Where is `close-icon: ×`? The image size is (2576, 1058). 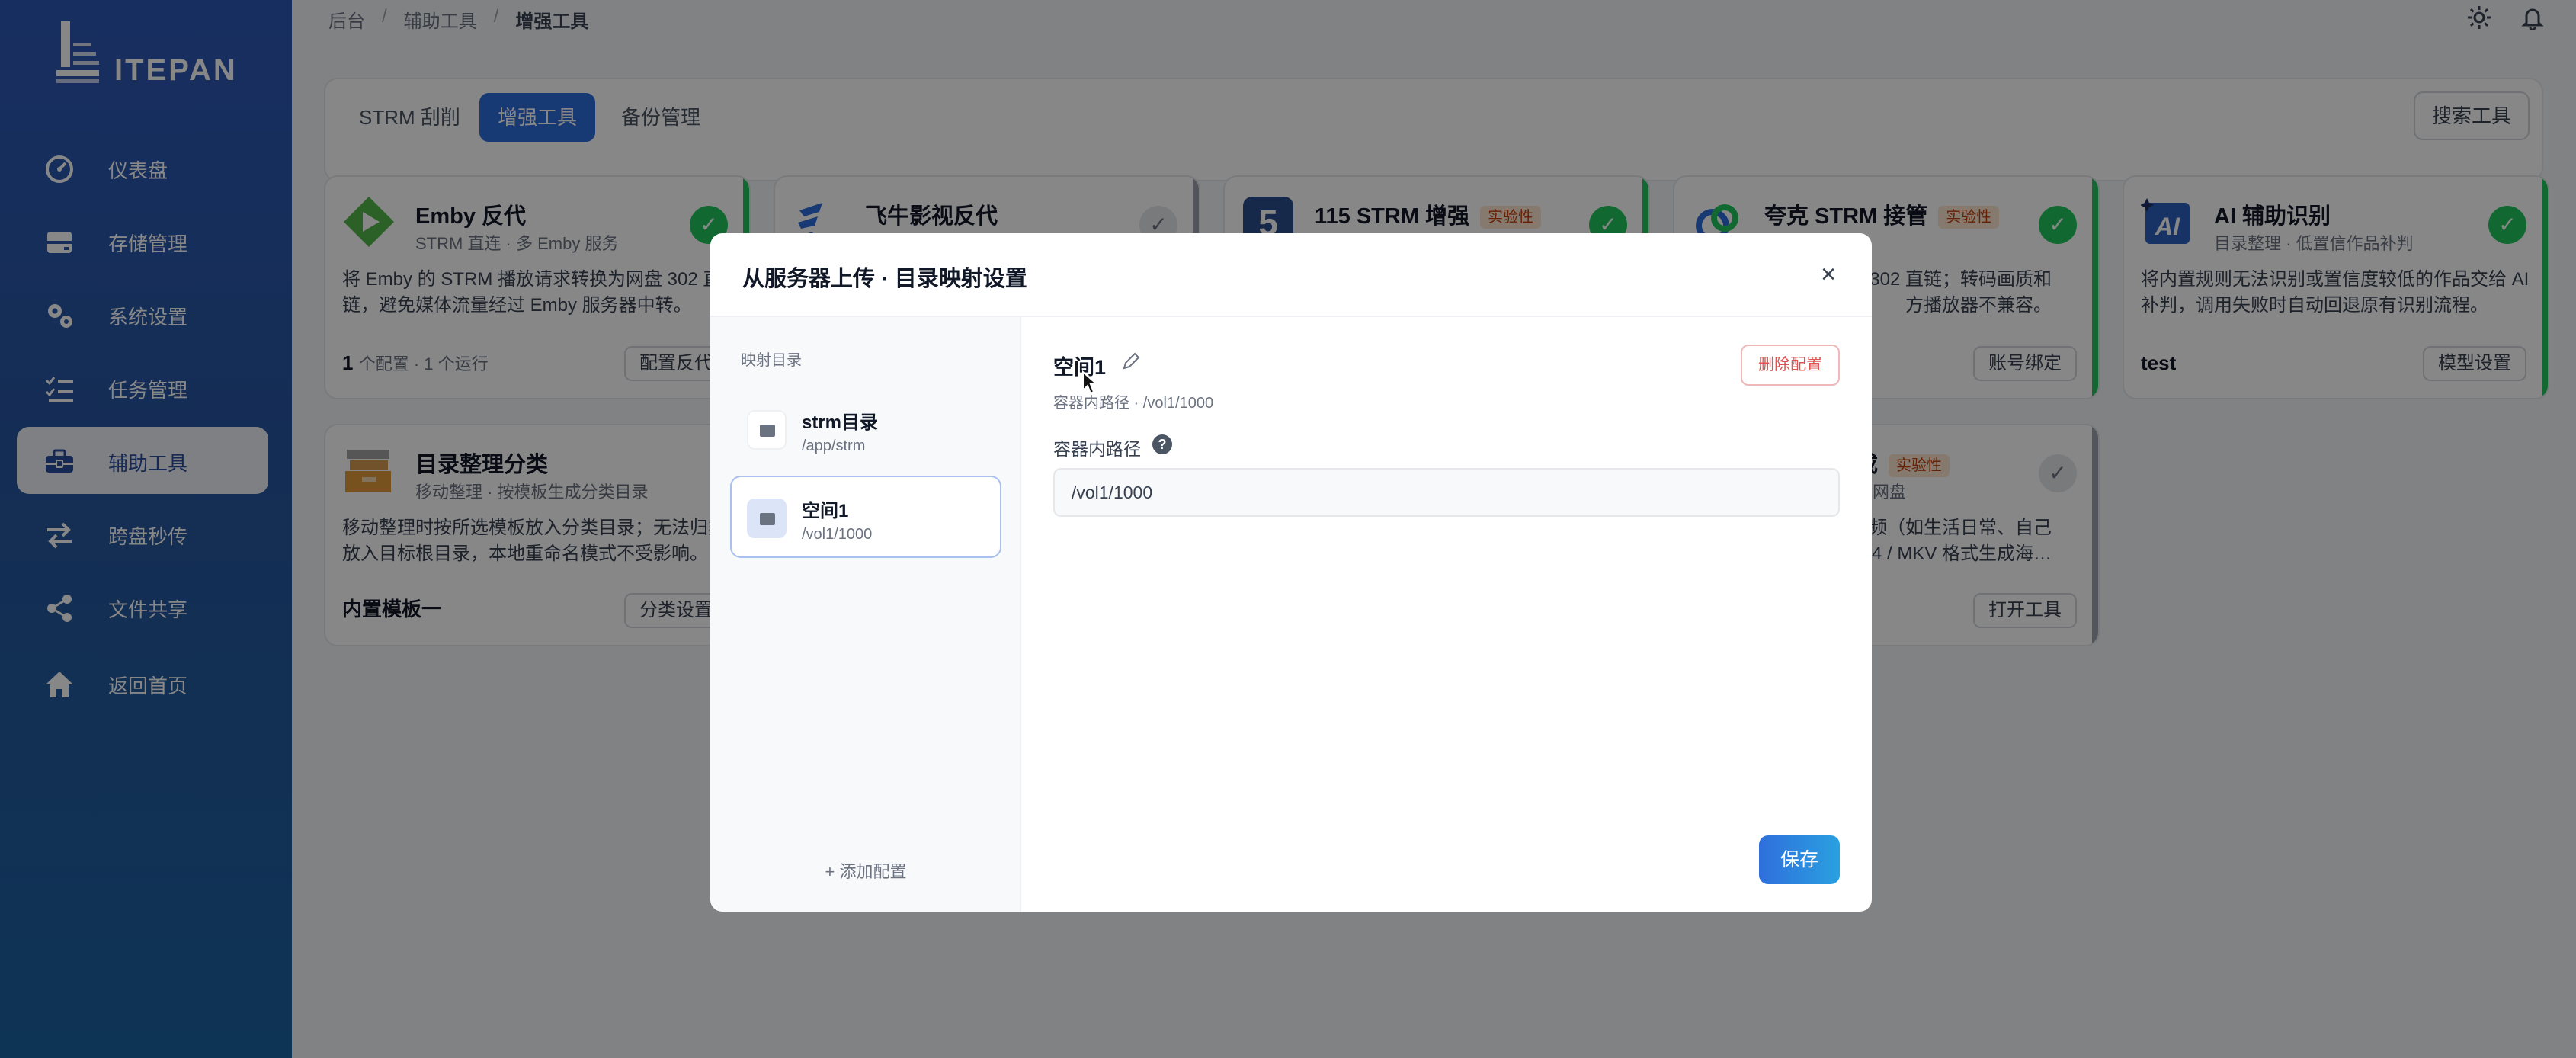 close-icon: × is located at coordinates (1828, 274).